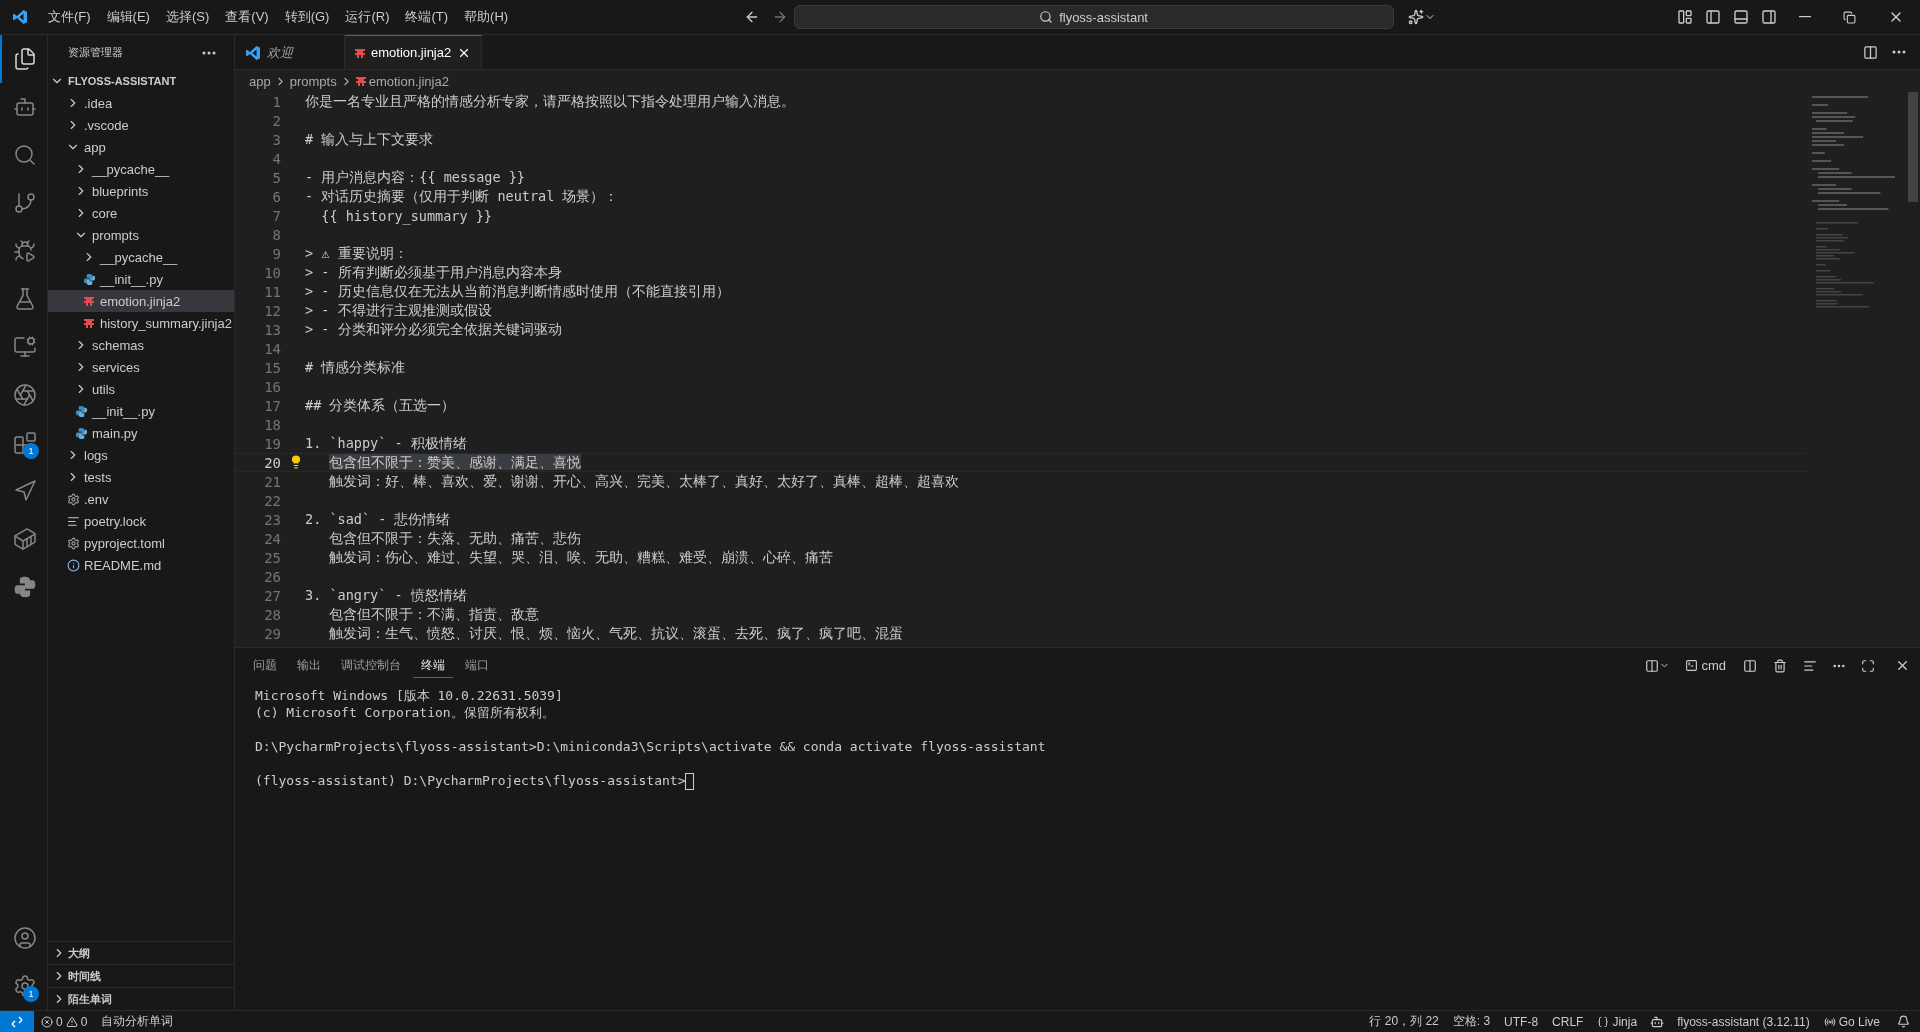 Image resolution: width=1920 pixels, height=1032 pixels. I want to click on files-icon, so click(24, 59).